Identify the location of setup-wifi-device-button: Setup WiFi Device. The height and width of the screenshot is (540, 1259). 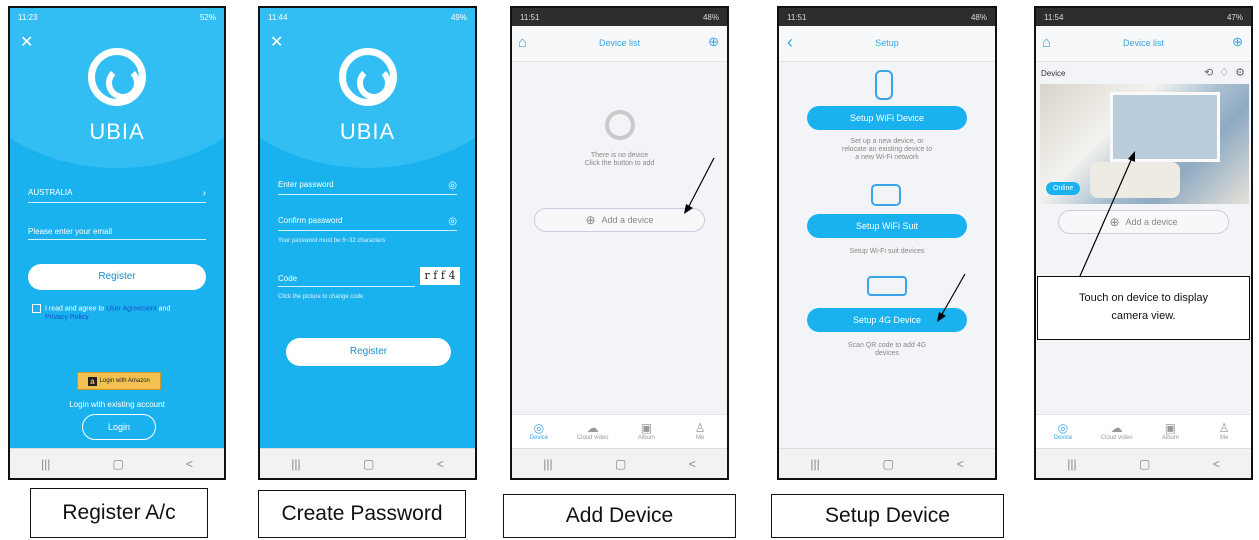
(887, 118).